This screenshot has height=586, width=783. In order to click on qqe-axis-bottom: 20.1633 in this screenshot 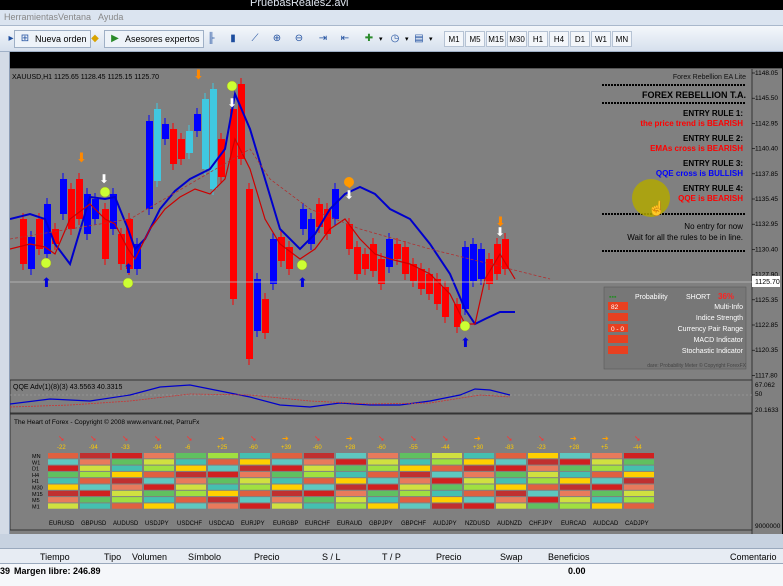, I will do `click(767, 410)`.